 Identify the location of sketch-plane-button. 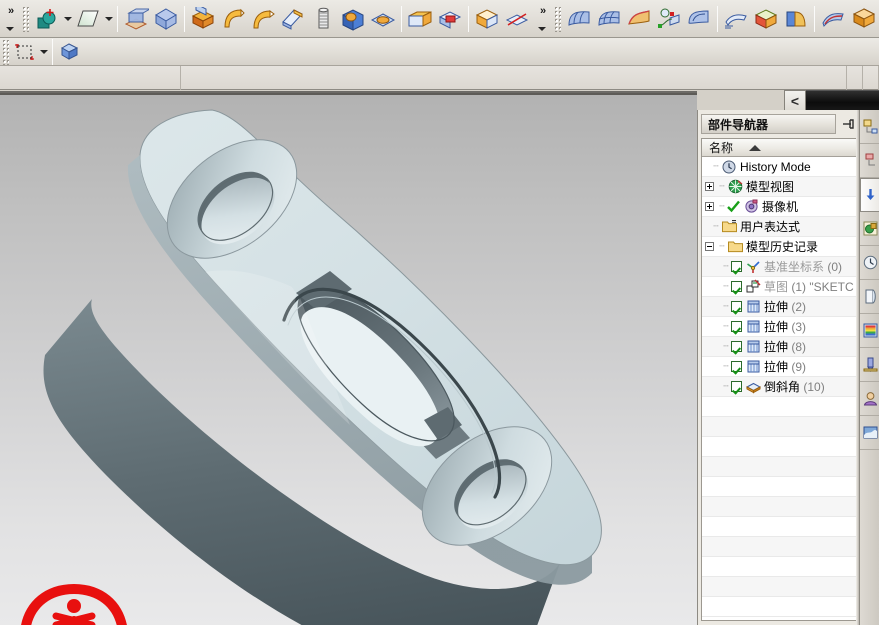
(88, 19).